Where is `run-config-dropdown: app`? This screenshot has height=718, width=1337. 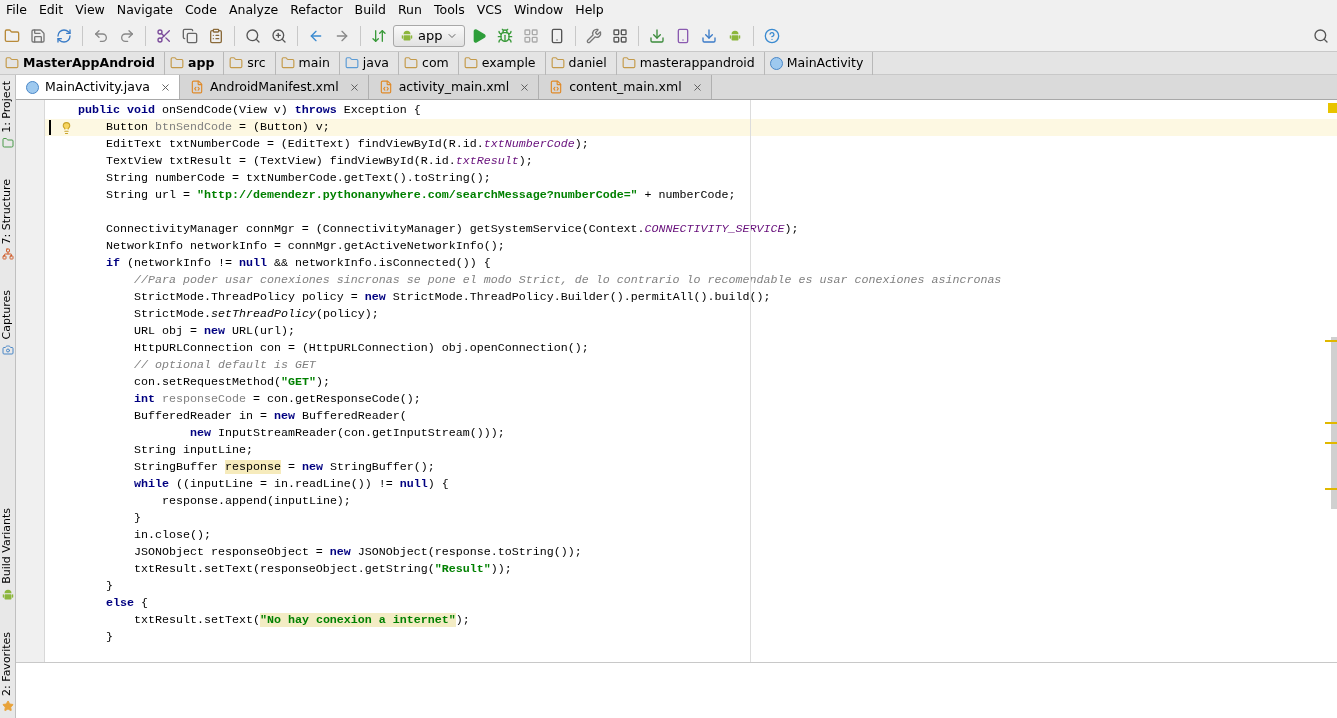 run-config-dropdown: app is located at coordinates (429, 35).